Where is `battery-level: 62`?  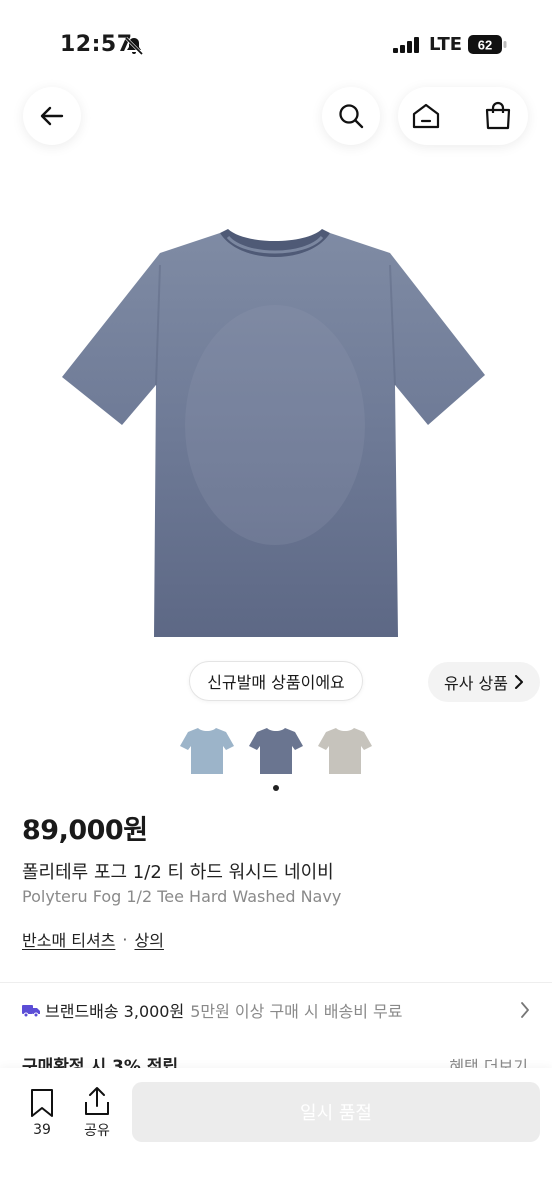
battery-level: 62 is located at coordinates (485, 45).